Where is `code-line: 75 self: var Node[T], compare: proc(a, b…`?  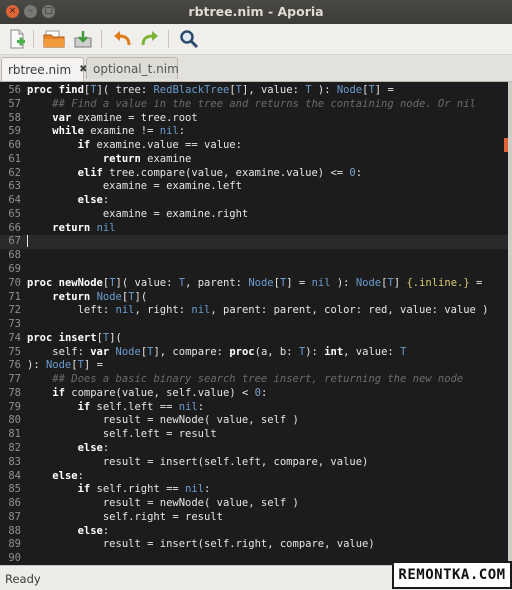
code-line: 75 self: var Node[T], compare: proc(a, b… is located at coordinates (254, 353).